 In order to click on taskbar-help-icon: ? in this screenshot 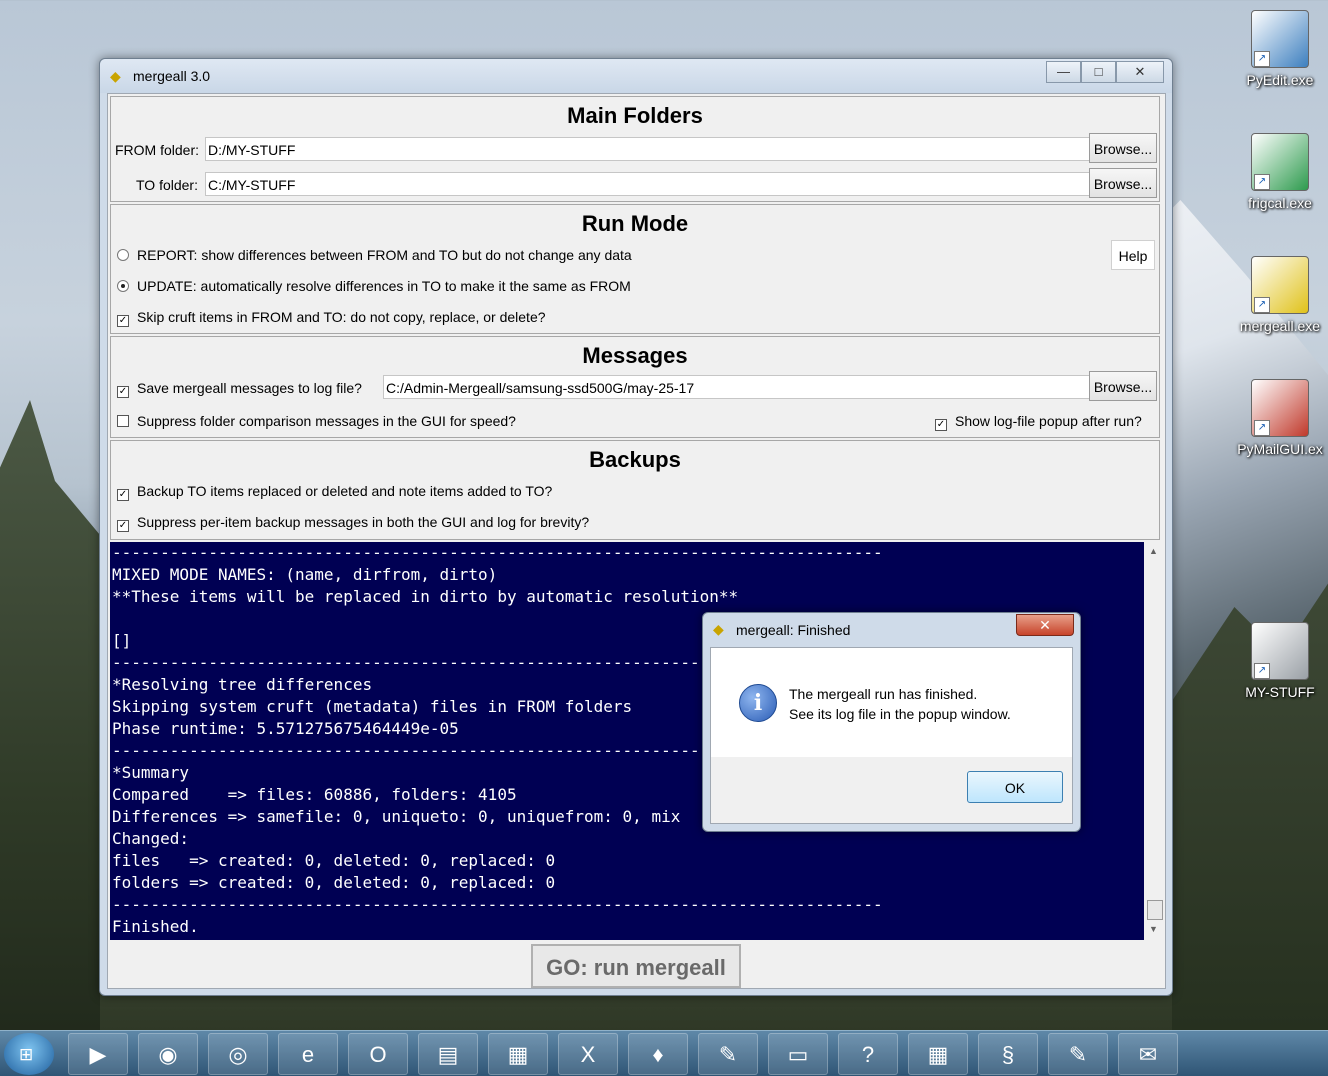, I will do `click(868, 1054)`.